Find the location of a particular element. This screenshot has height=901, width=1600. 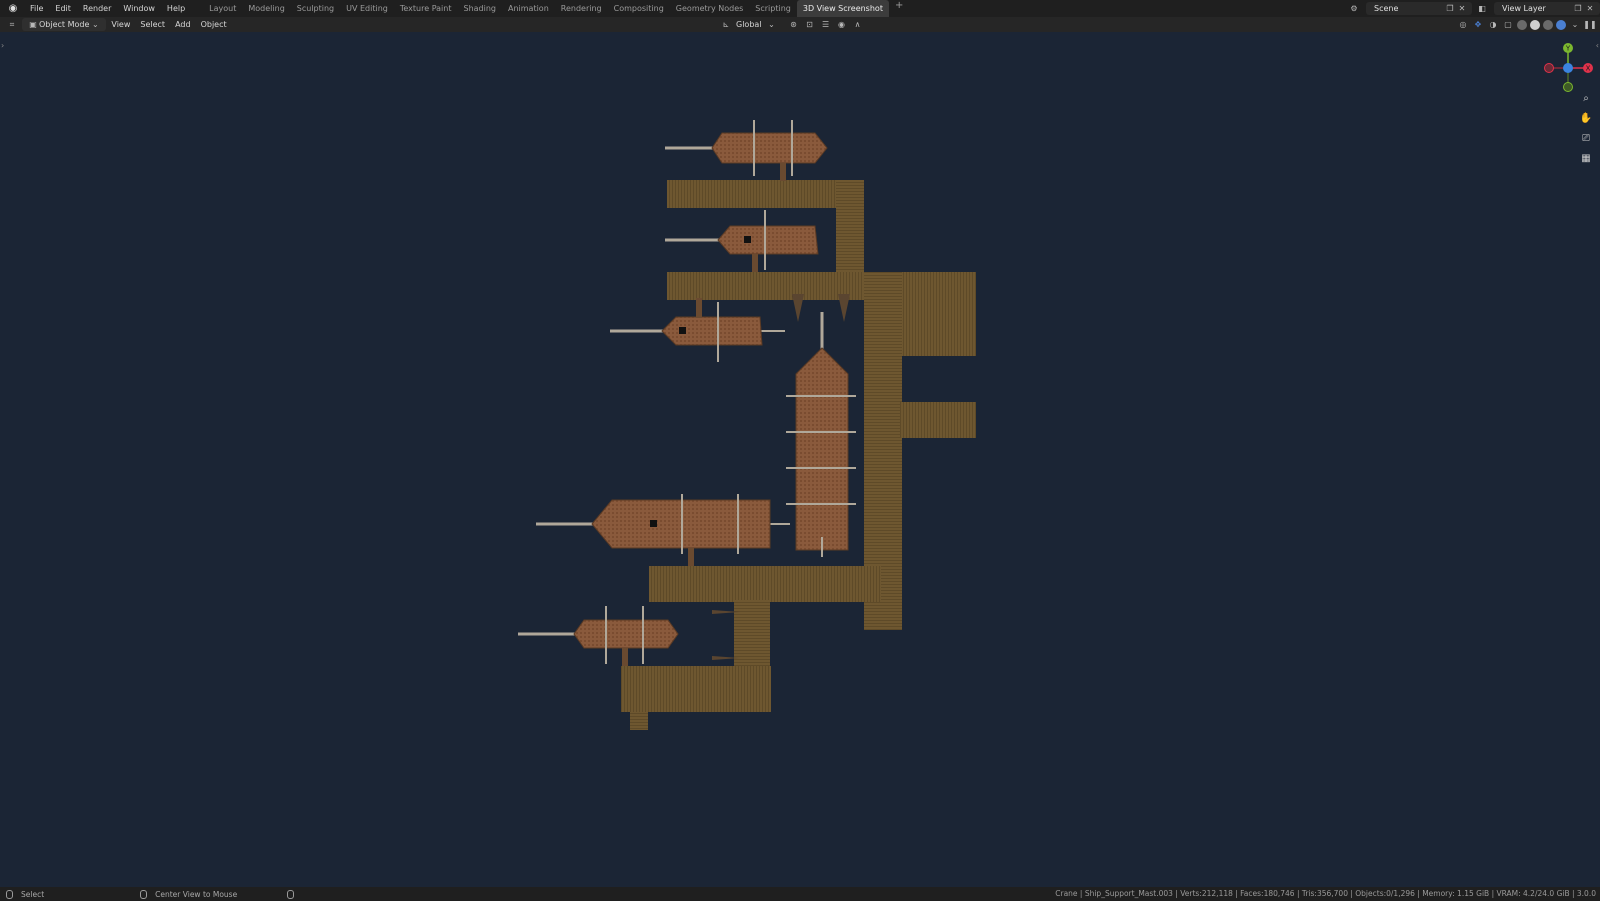

menu-add: Add is located at coordinates (183, 24).